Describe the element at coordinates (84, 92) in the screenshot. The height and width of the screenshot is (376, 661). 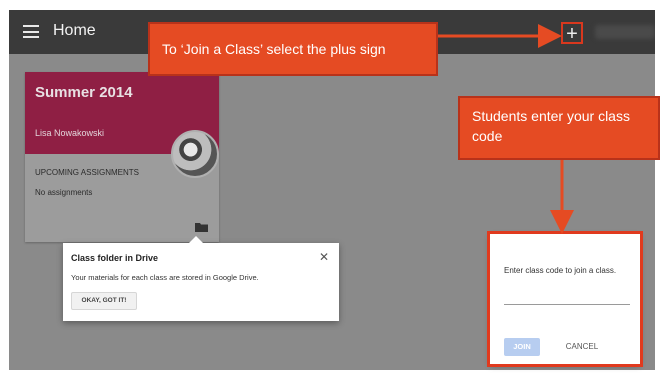
I see `class-title: Summer 2014` at that location.